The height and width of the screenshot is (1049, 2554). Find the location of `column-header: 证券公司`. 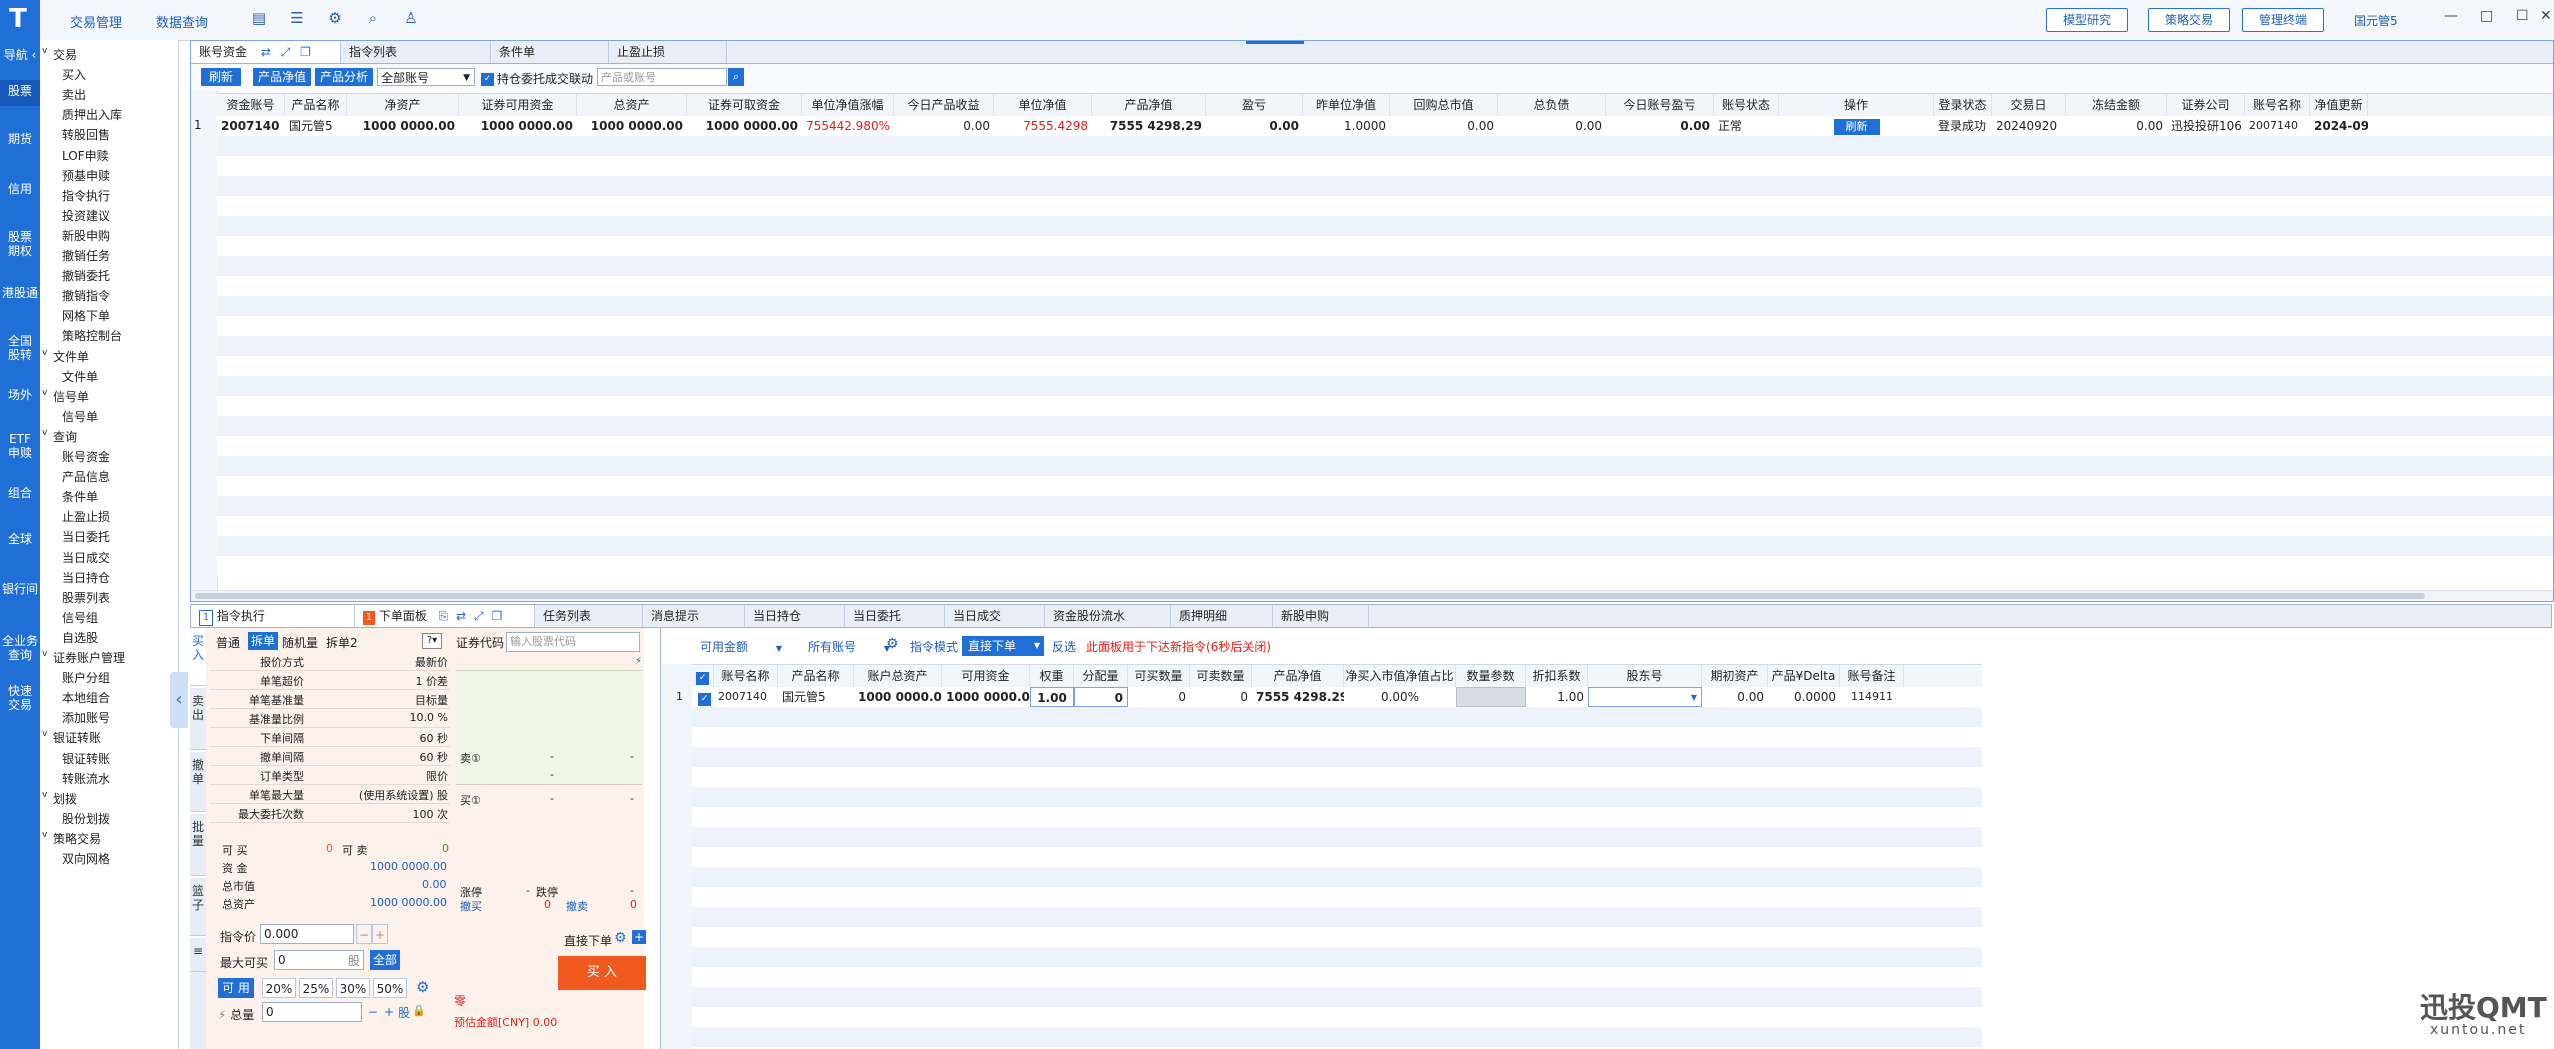

column-header: 证券公司 is located at coordinates (2206, 105).